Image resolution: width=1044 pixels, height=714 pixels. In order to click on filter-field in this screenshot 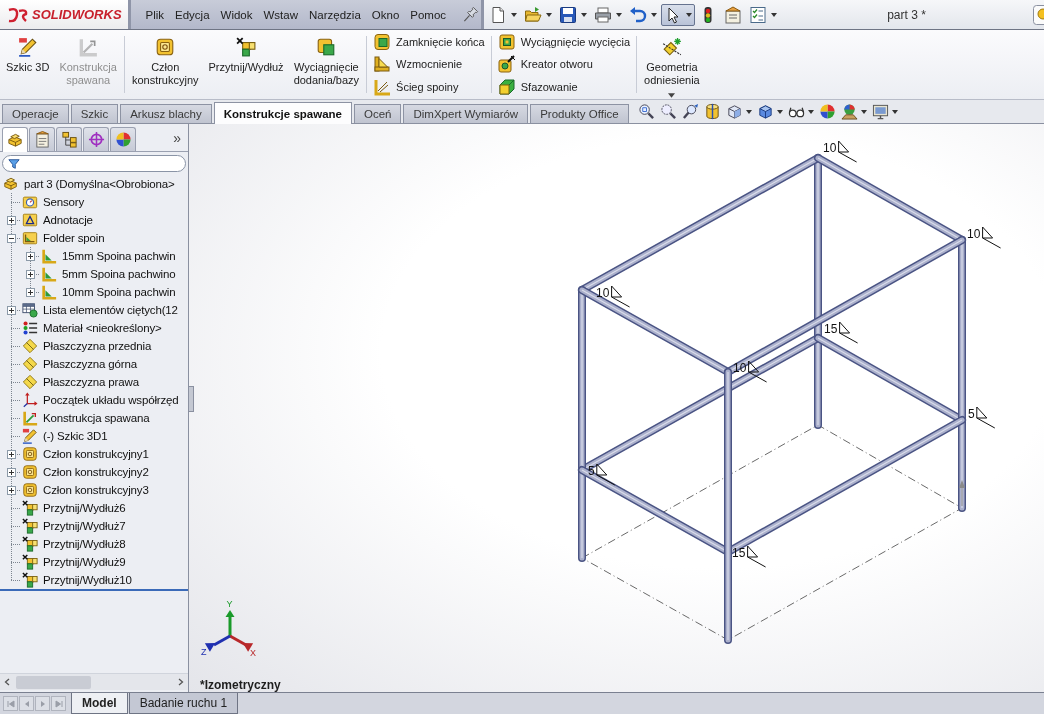, I will do `click(94, 163)`.